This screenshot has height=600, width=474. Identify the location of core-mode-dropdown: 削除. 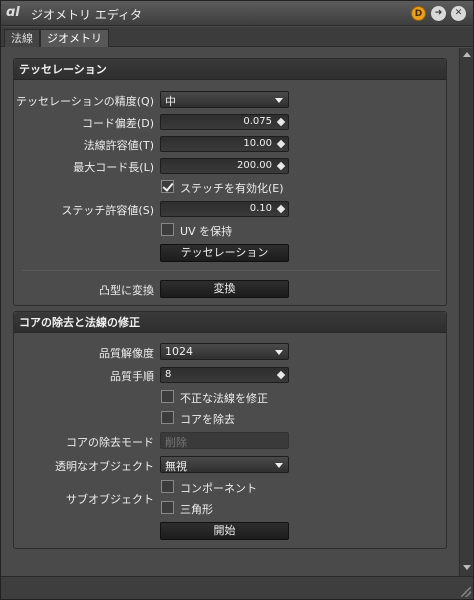
(224, 440).